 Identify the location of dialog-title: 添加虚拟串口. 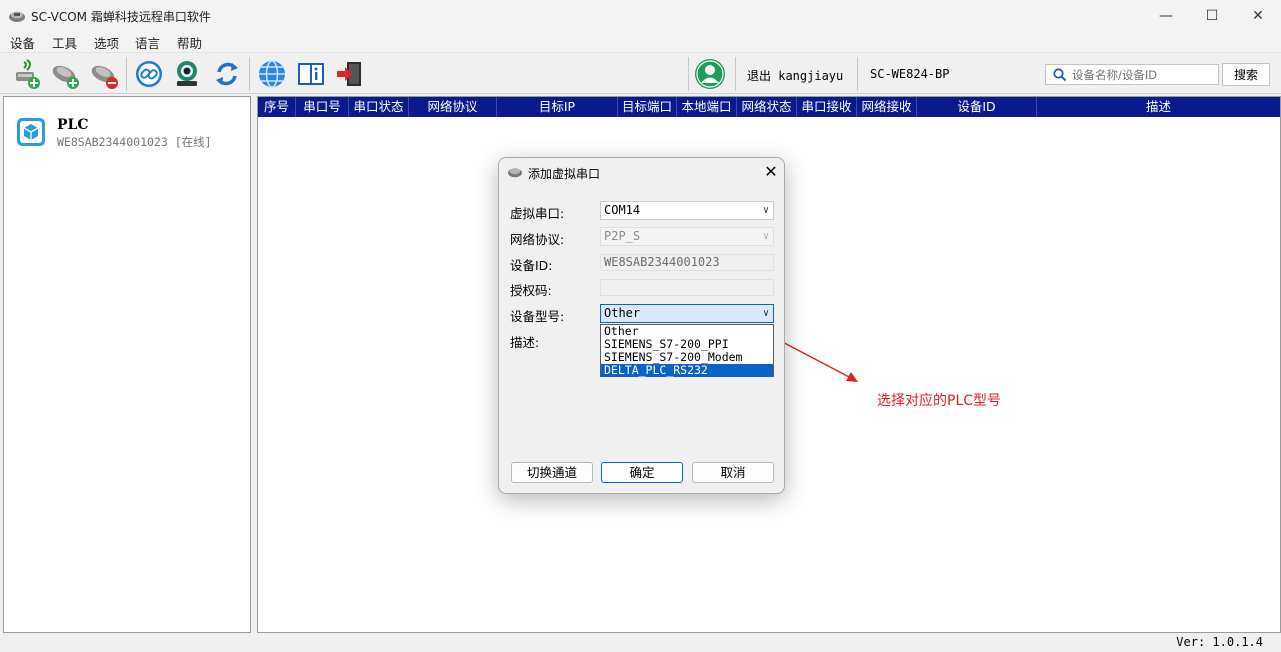
(564, 174).